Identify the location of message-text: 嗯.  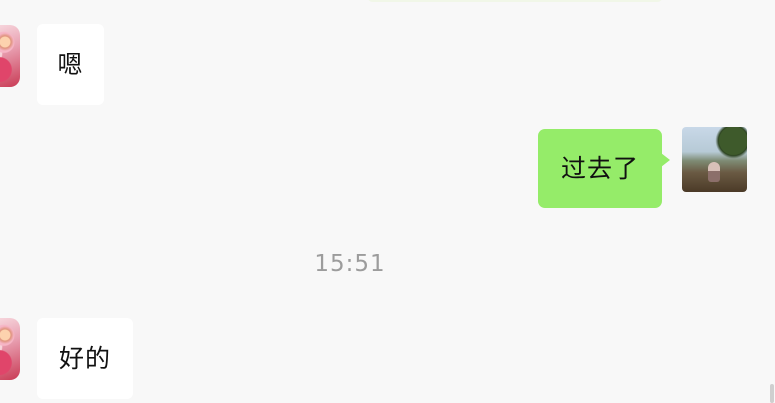
(70, 64).